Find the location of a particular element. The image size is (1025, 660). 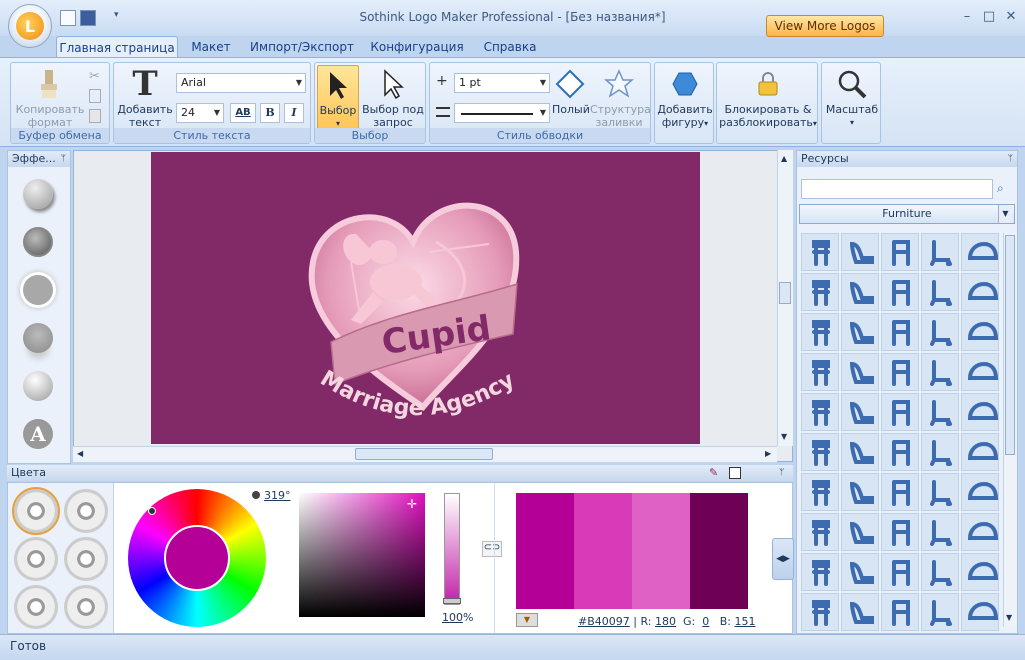

eyedropper-icon: ✎ is located at coordinates (713, 473).